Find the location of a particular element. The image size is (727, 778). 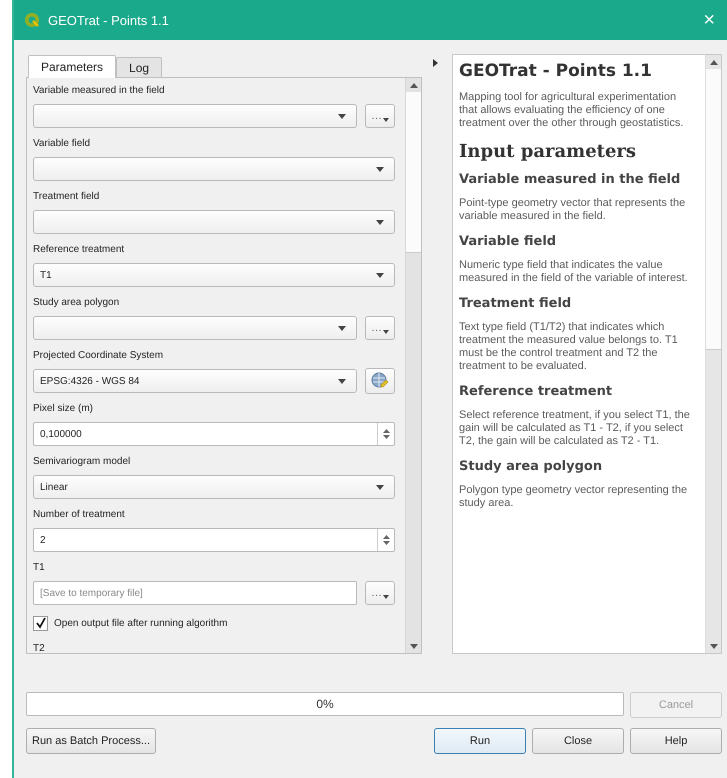

dialog-button: Close is located at coordinates (578, 741).